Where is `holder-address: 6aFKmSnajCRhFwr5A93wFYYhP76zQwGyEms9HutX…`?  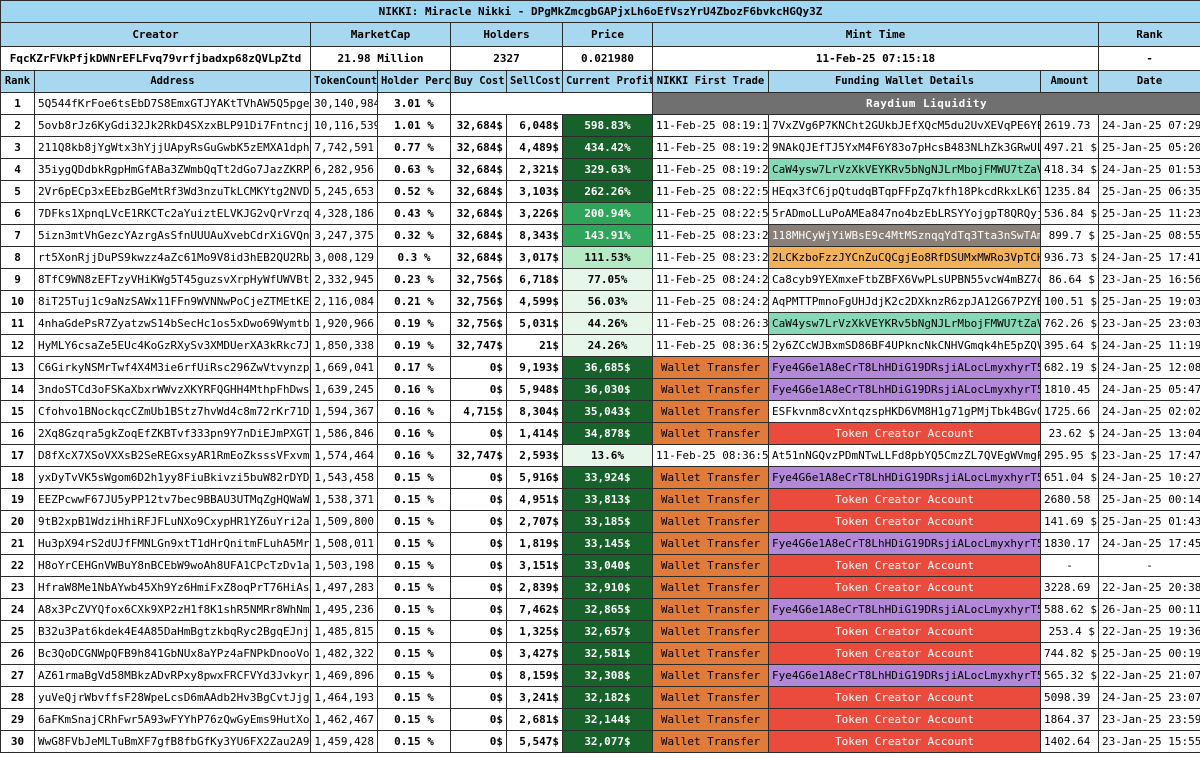
holder-address: 6aFKmSnajCRhFwr5A93wFYYhP76zQwGyEms9HutX… is located at coordinates (172, 719).